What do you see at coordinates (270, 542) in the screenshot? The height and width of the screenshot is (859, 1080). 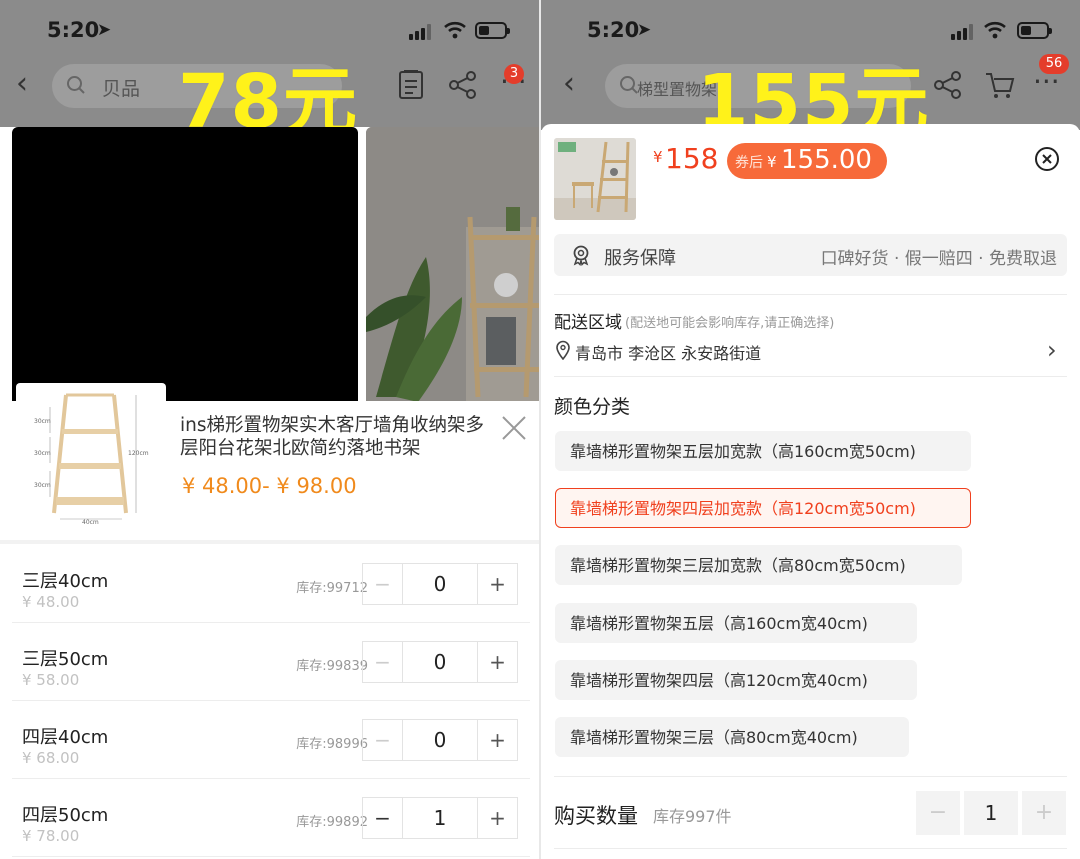 I see `section-divider` at bounding box center [270, 542].